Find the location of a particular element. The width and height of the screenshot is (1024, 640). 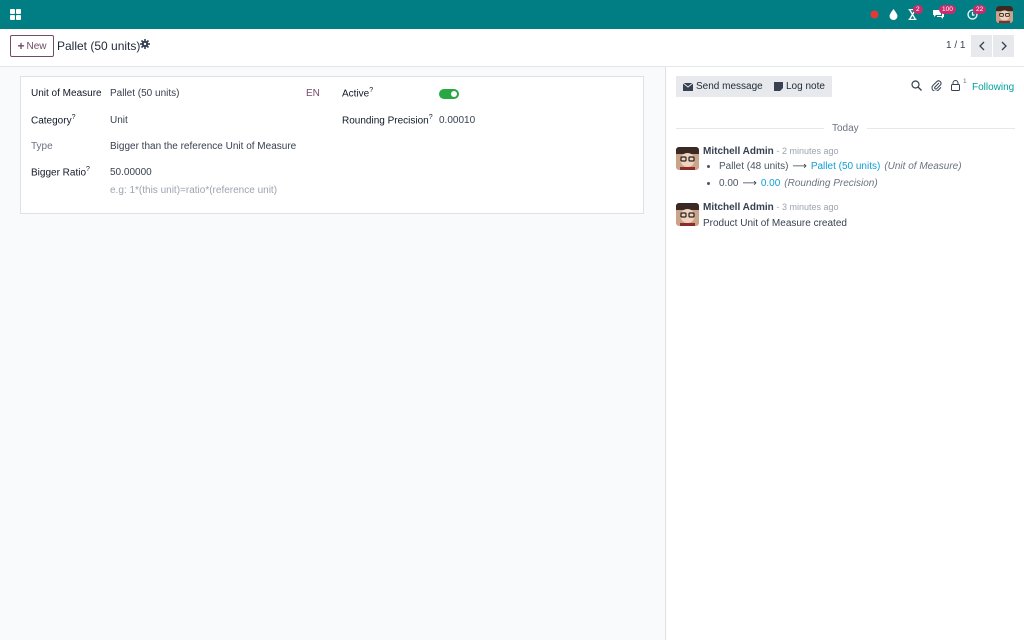

message-author: Mitchell Admin - 3 minutes ago is located at coordinates (771, 207).